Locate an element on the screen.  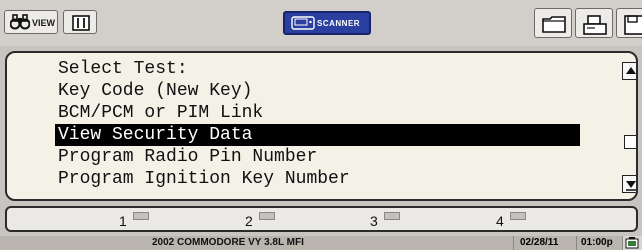
save-icon is located at coordinates (633, 25).